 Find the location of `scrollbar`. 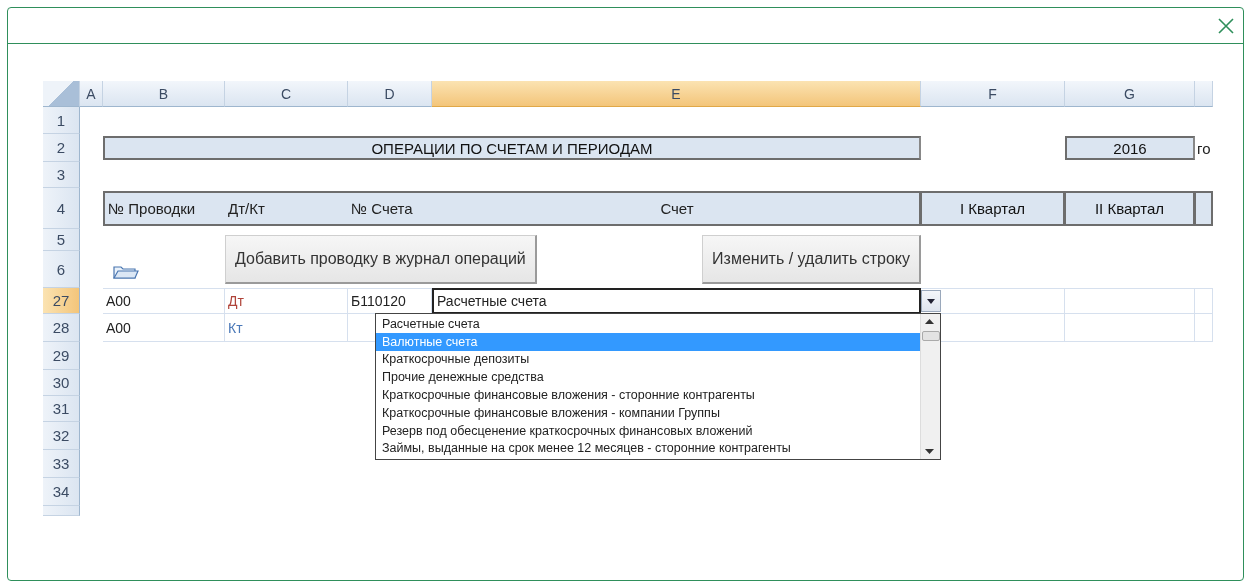

scrollbar is located at coordinates (930, 386).